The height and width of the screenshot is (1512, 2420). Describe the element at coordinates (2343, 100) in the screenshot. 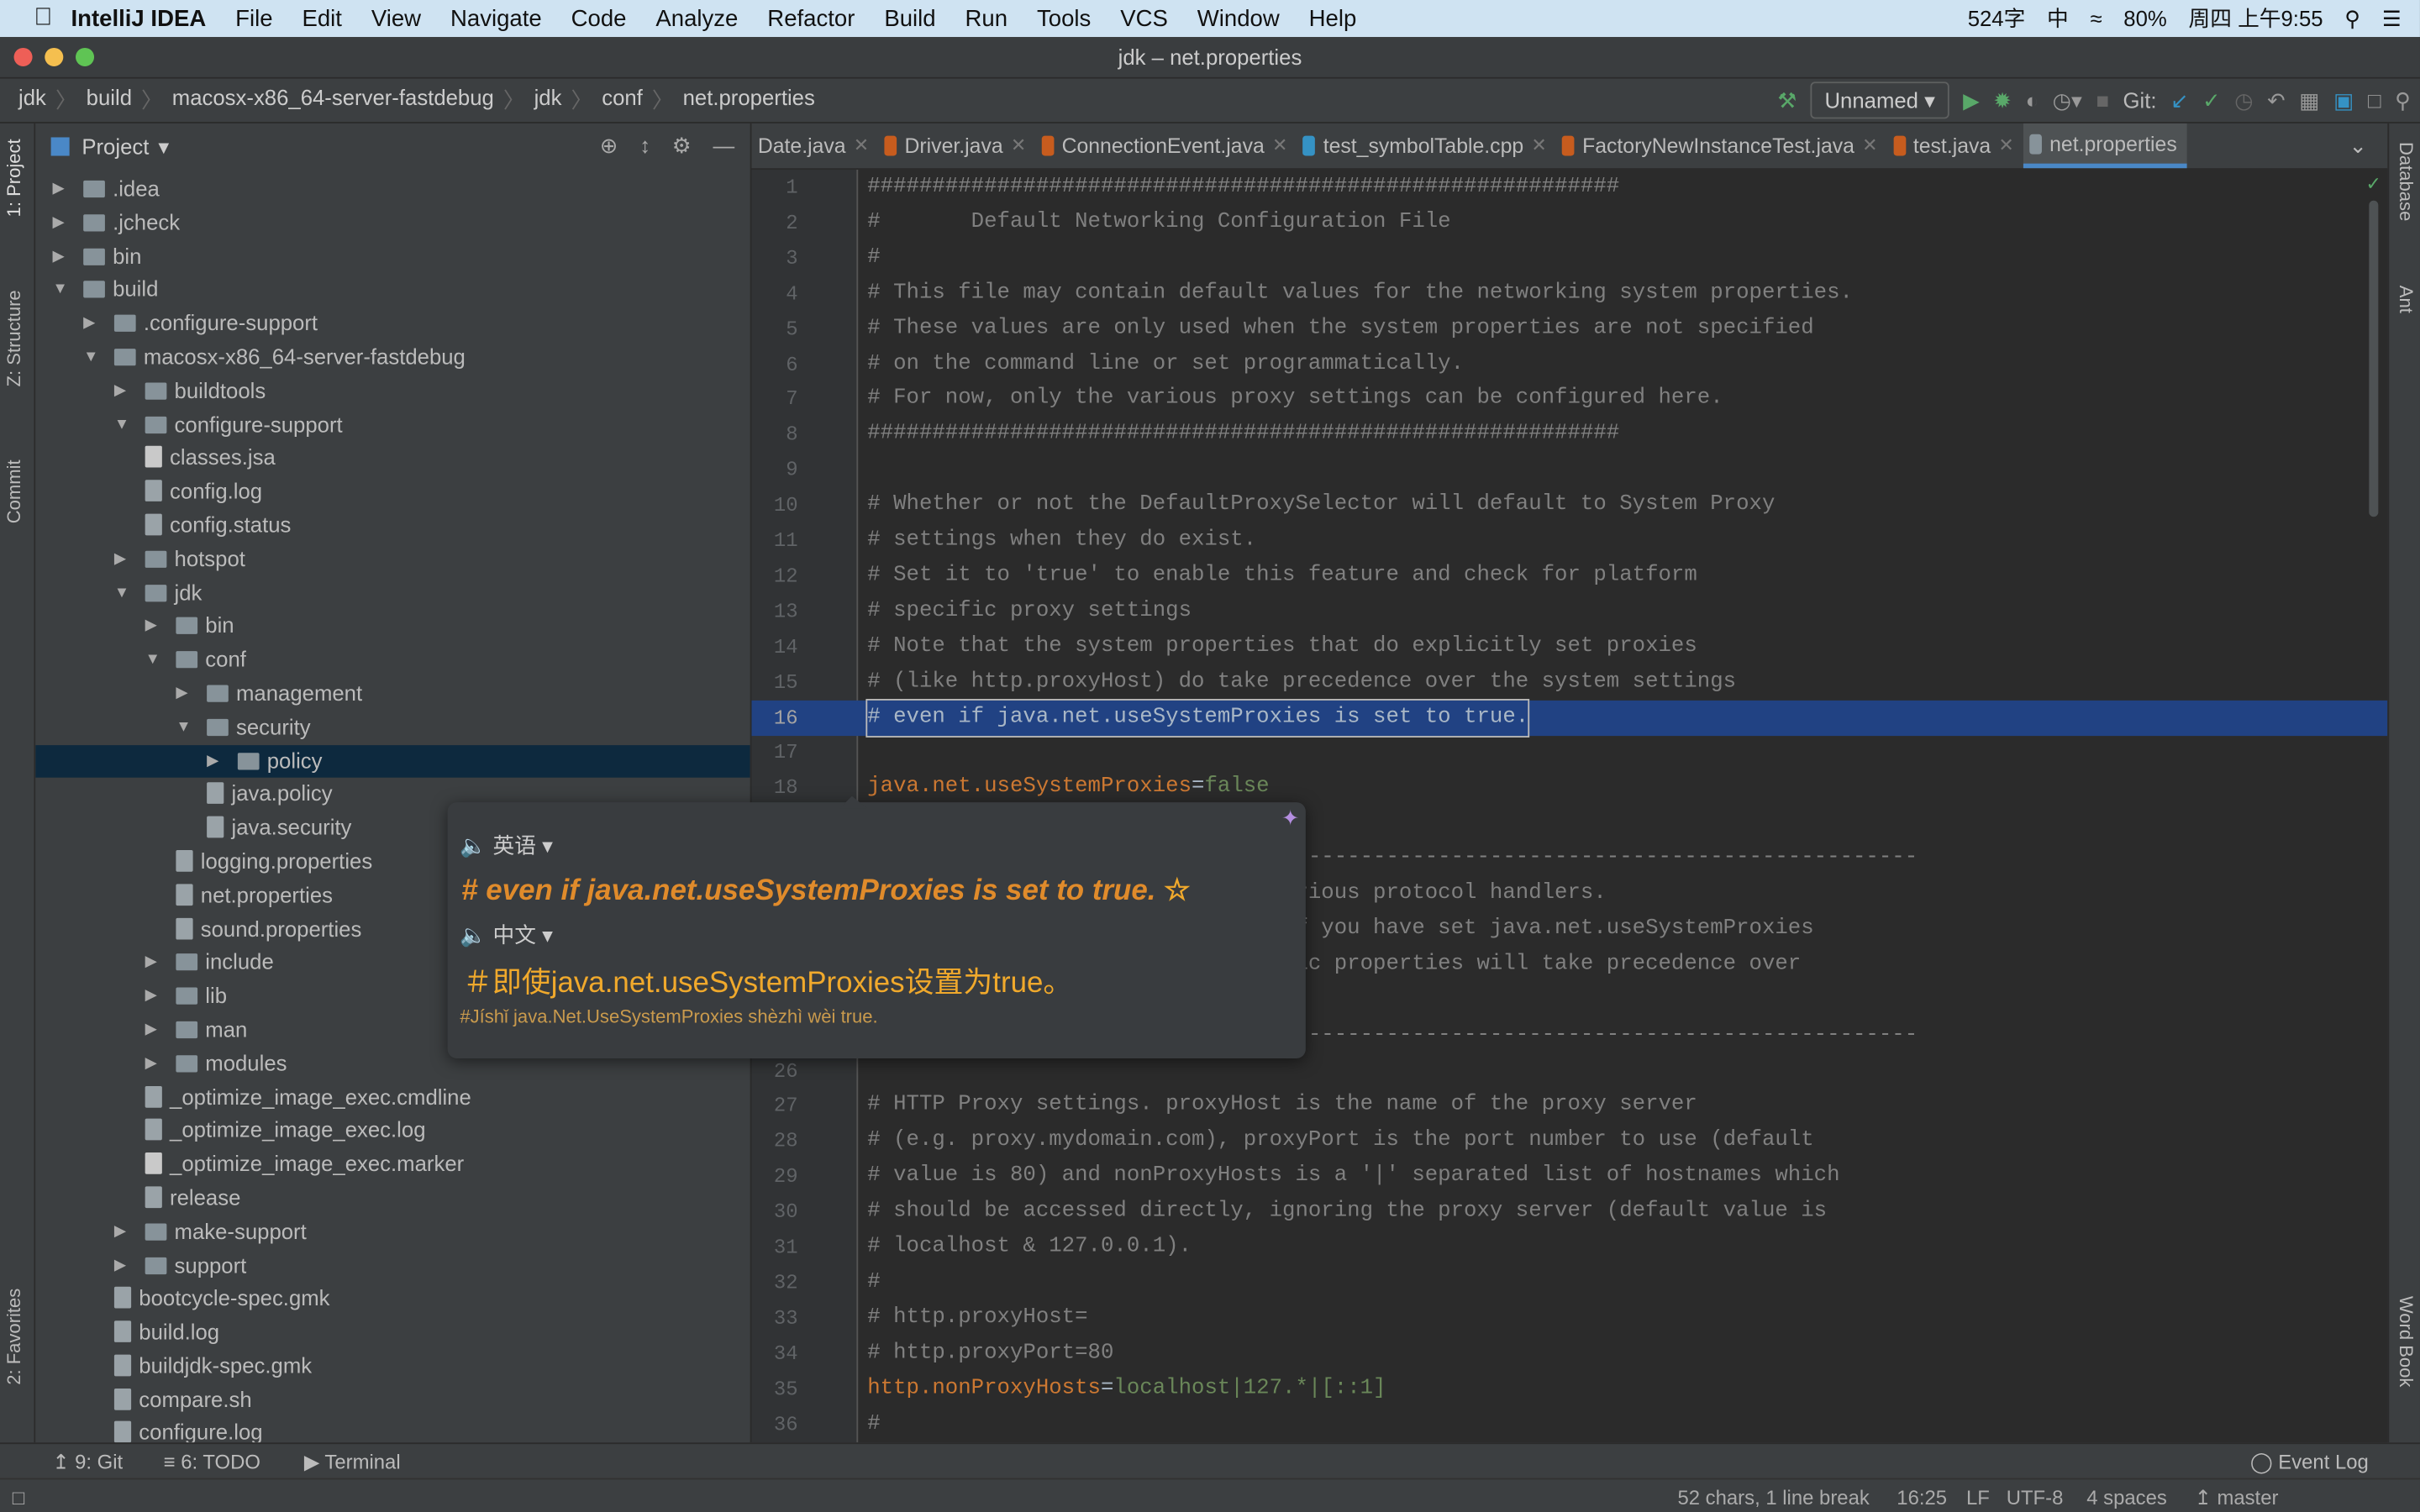

I see `translate-icon: ▣` at that location.